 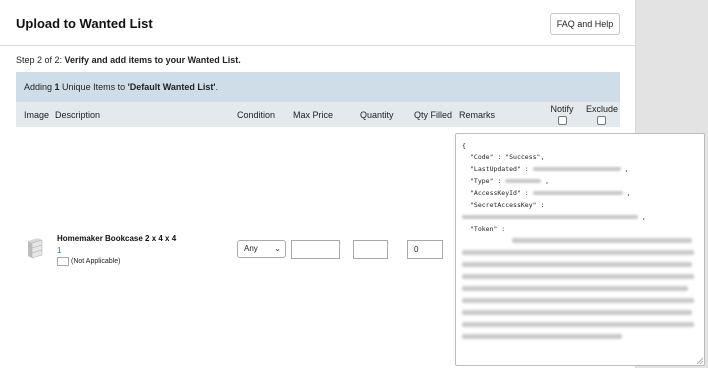 I want to click on panel-header: Upload to Wanted List FAQ and Help, so click(x=318, y=23).